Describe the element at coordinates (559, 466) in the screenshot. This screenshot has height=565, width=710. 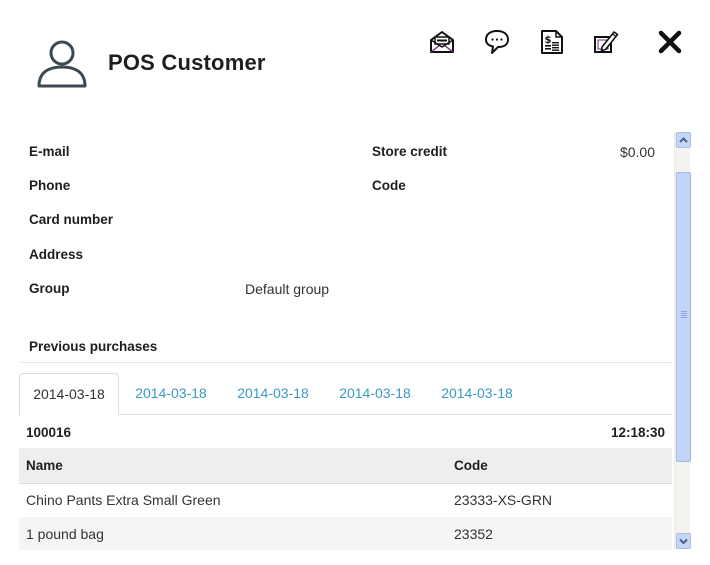
I see `column-header-code: Code` at that location.